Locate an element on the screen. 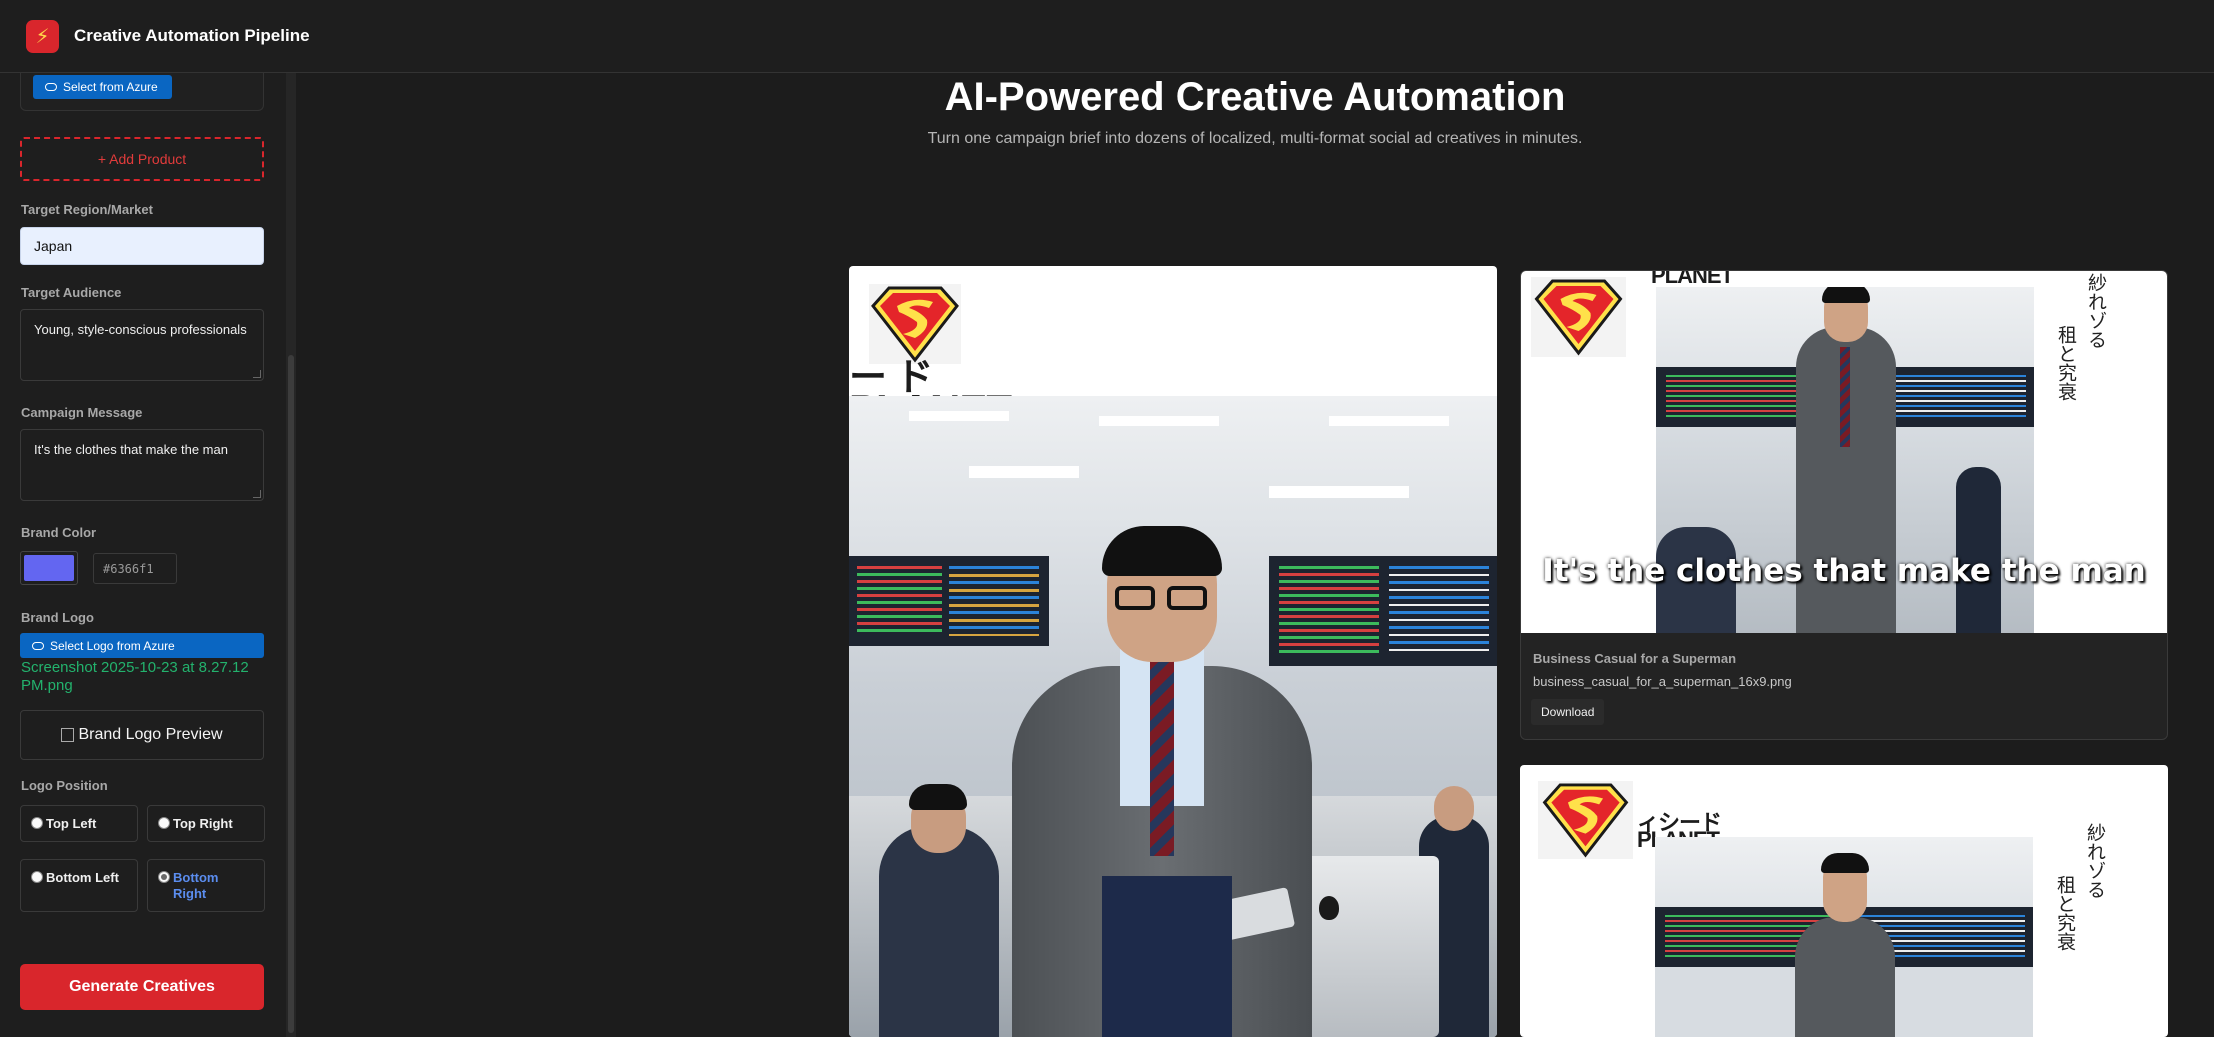 Image resolution: width=2214 pixels, height=1037 pixels. position-top-left: Top Left is located at coordinates (79, 823).